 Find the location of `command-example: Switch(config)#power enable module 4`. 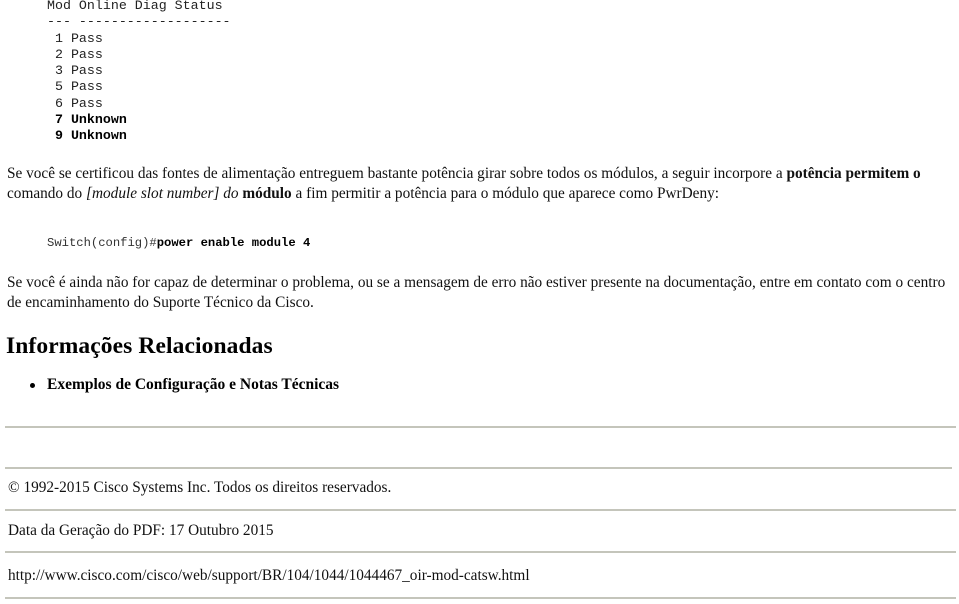

command-example: Switch(config)#power enable module 4 is located at coordinates (178, 243).